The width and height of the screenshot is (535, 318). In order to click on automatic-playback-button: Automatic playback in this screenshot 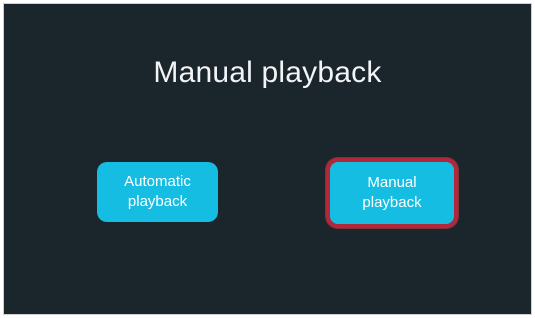, I will do `click(157, 192)`.